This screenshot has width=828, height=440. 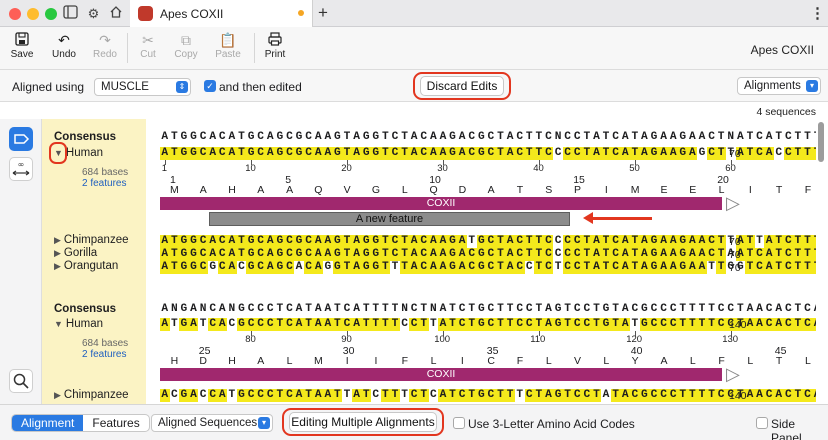 What do you see at coordinates (15, 14) in the screenshot?
I see `close-window-button` at bounding box center [15, 14].